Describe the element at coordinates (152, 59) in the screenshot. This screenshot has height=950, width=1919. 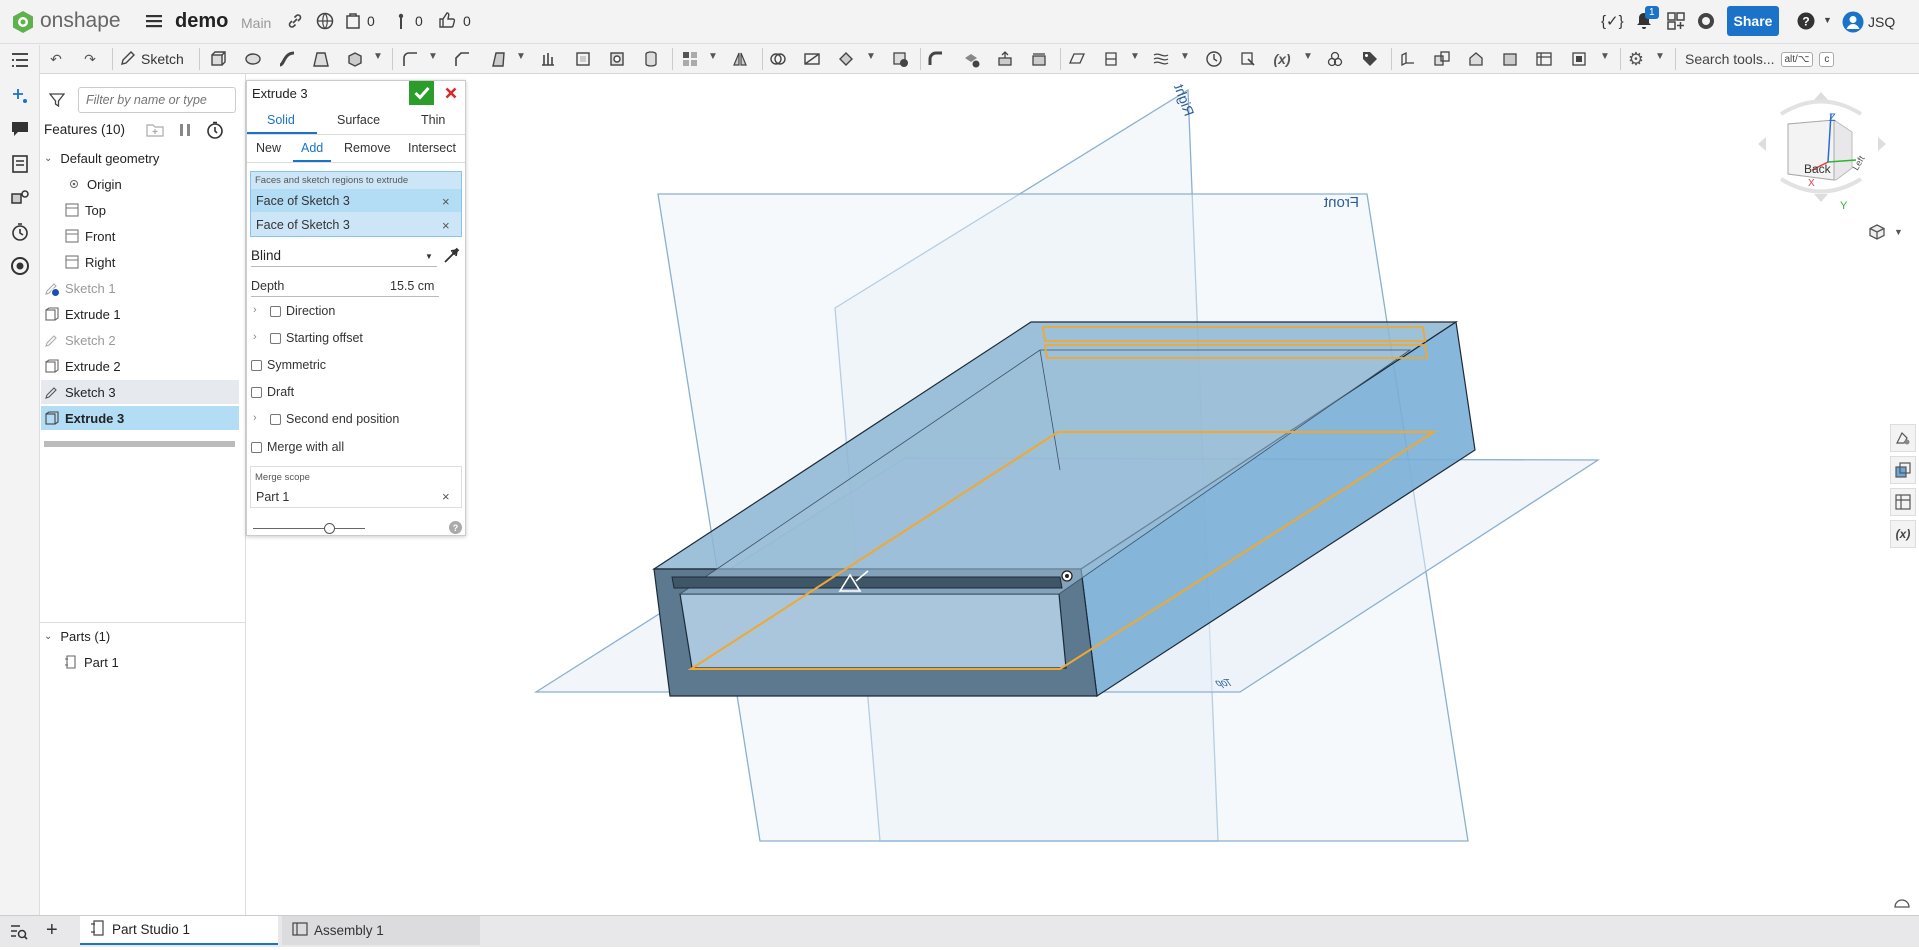
I see `sketch-button: Sketch` at that location.